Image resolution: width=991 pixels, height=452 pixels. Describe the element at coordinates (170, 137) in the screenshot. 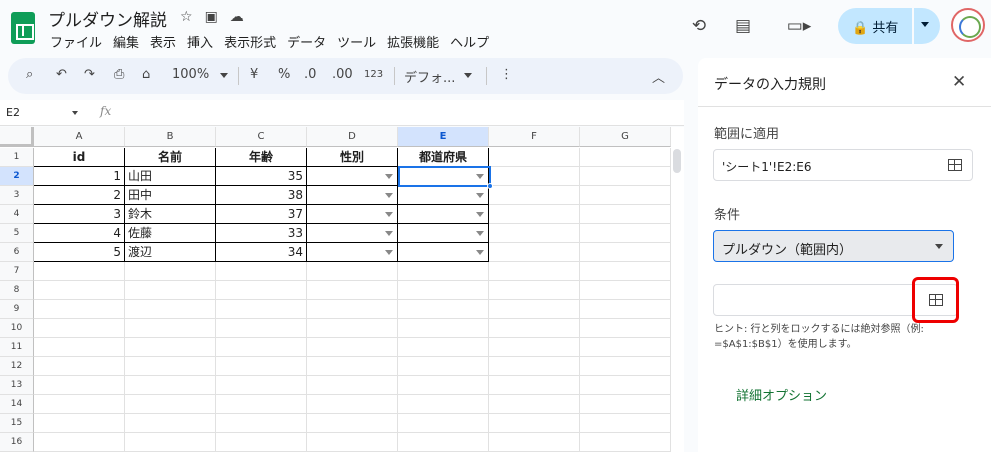

I see `column-header-b: B` at that location.